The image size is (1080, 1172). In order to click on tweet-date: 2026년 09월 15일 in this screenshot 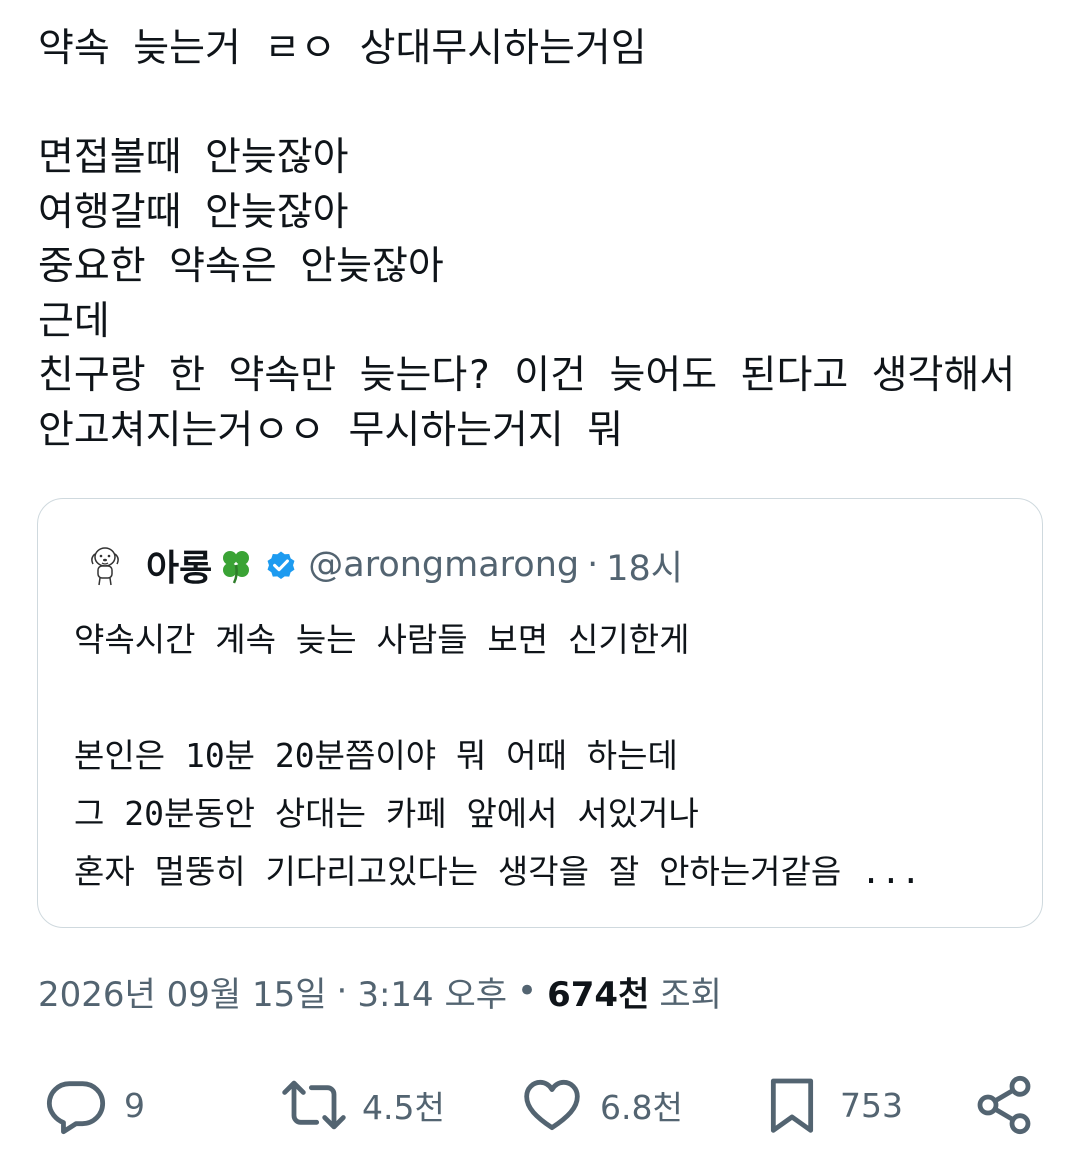, I will do `click(182, 991)`.